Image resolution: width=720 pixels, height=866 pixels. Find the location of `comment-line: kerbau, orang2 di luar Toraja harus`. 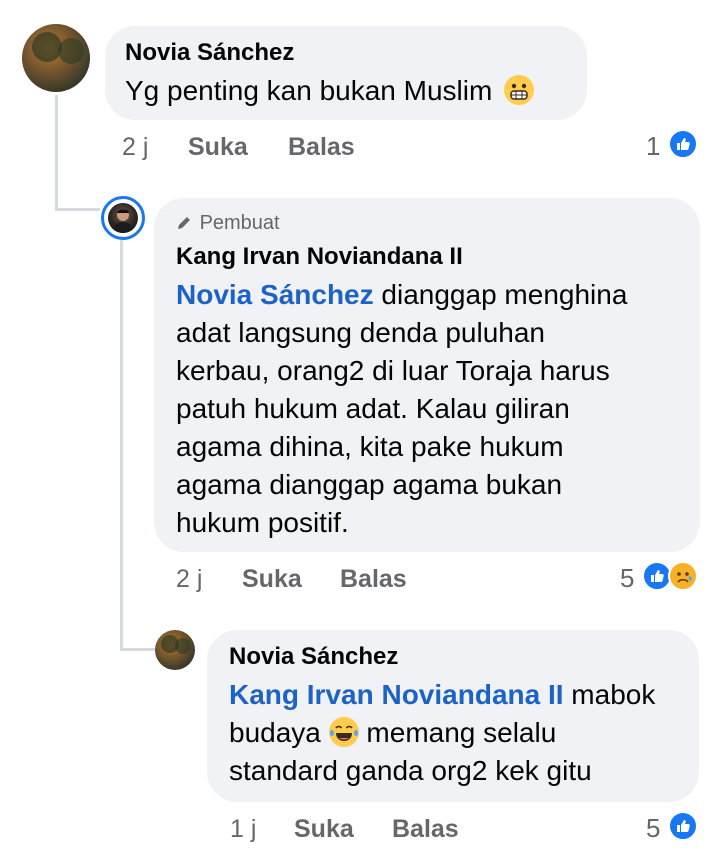

comment-line: kerbau, orang2 di luar Toraja harus is located at coordinates (393, 370).